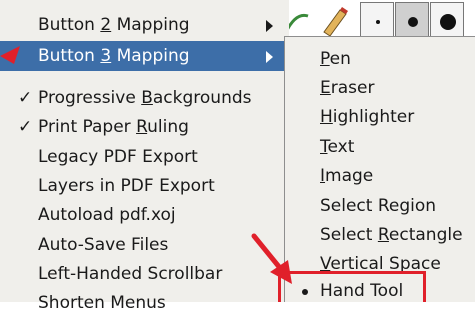 This screenshot has height=318, width=475. I want to click on pencil-icon, so click(333, 21).